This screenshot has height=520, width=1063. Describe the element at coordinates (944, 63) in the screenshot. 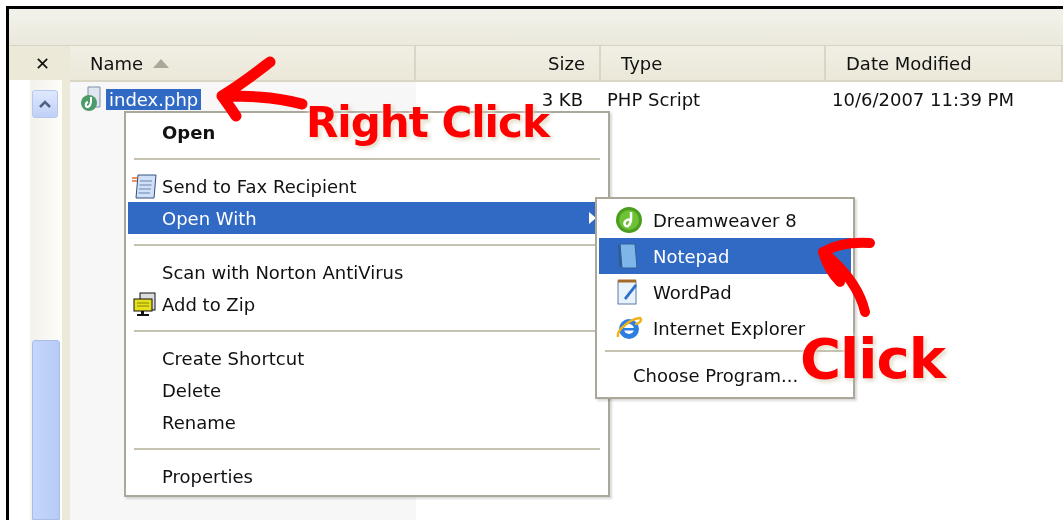

I see `column-header: Date Modified` at that location.